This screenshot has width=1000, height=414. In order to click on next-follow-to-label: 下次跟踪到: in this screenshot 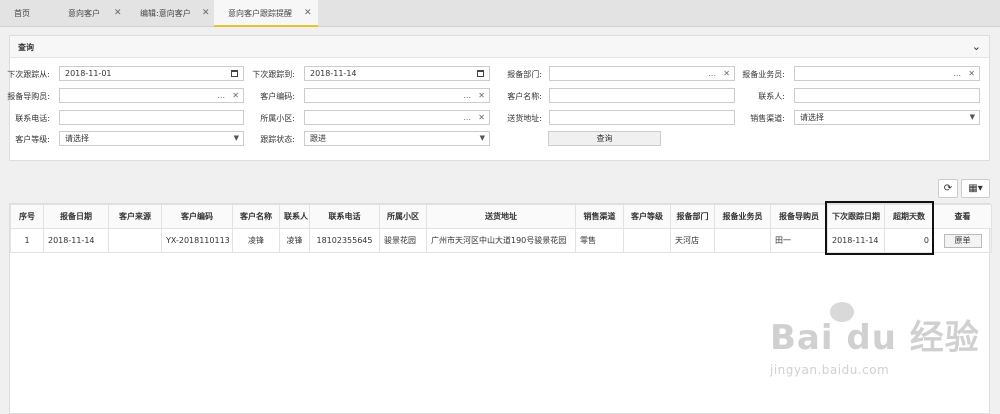, I will do `click(273, 74)`.